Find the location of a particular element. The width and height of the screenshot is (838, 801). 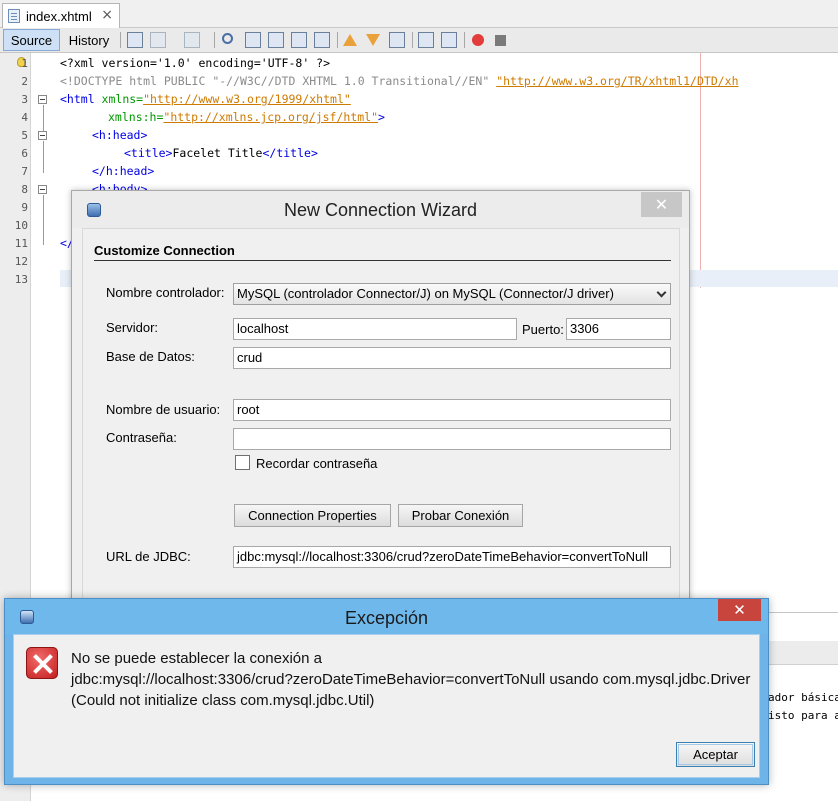

html-tag: <html is located at coordinates (81, 99).